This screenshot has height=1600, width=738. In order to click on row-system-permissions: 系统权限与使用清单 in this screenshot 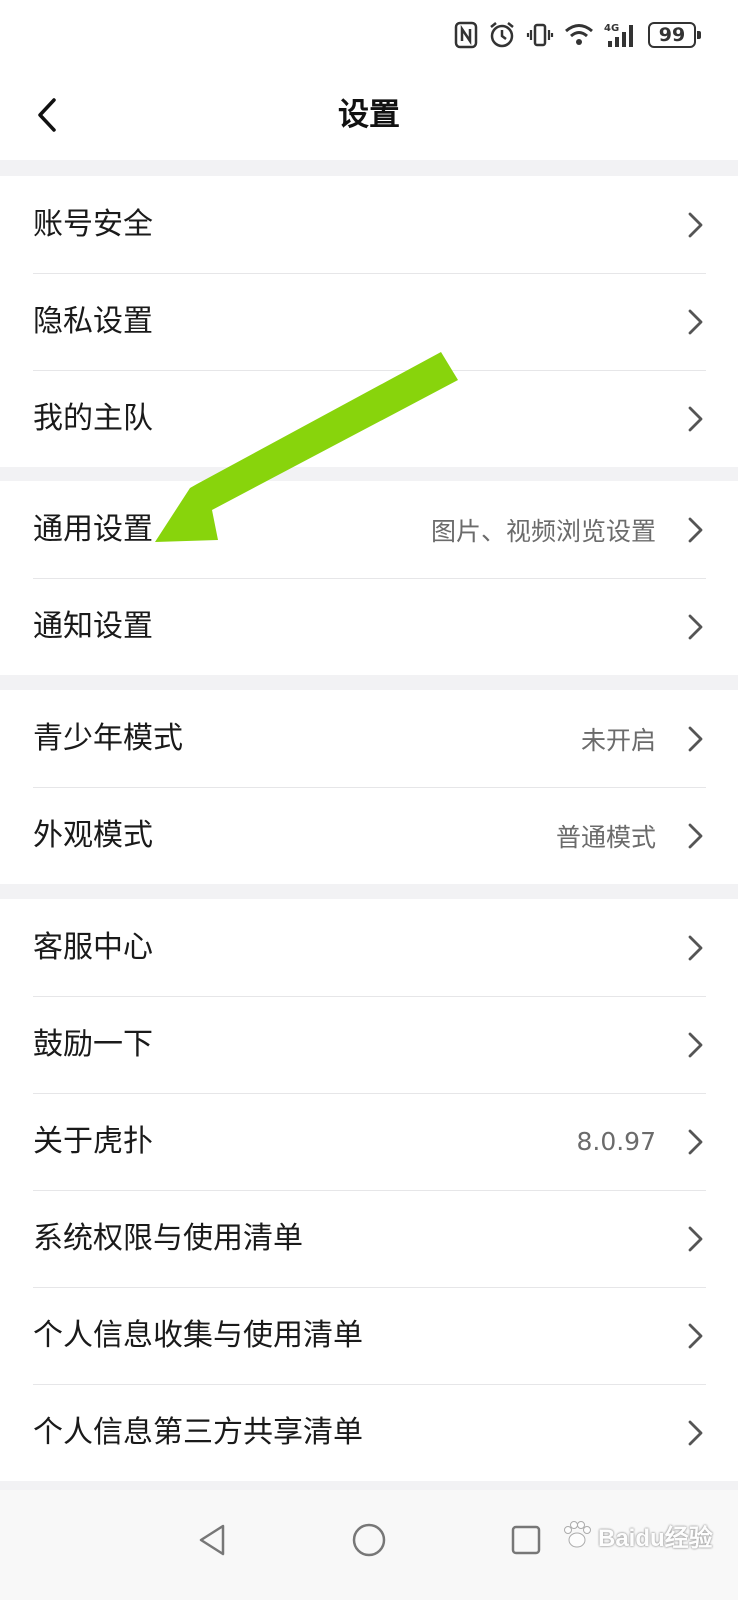, I will do `click(369, 1238)`.